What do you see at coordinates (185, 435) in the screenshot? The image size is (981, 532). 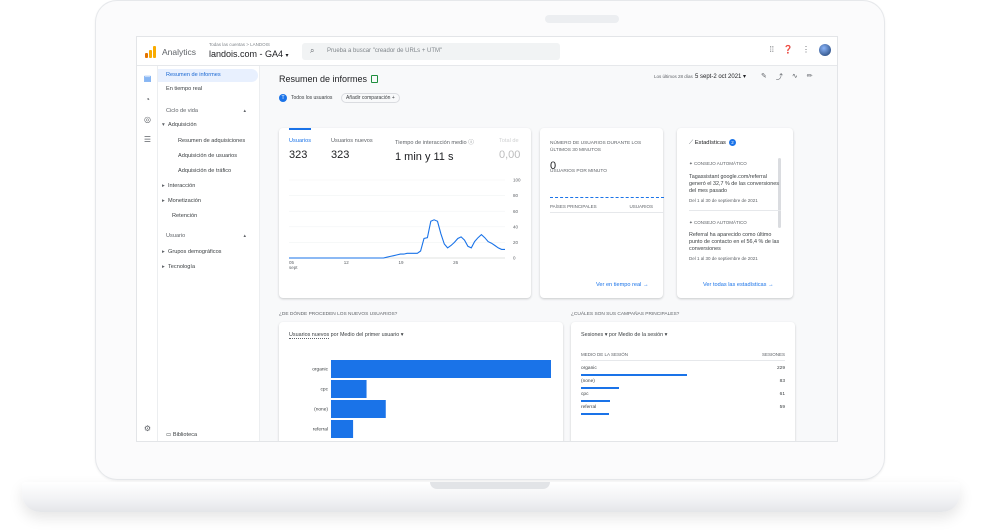 I see `library-label: Biblioteca` at bounding box center [185, 435].